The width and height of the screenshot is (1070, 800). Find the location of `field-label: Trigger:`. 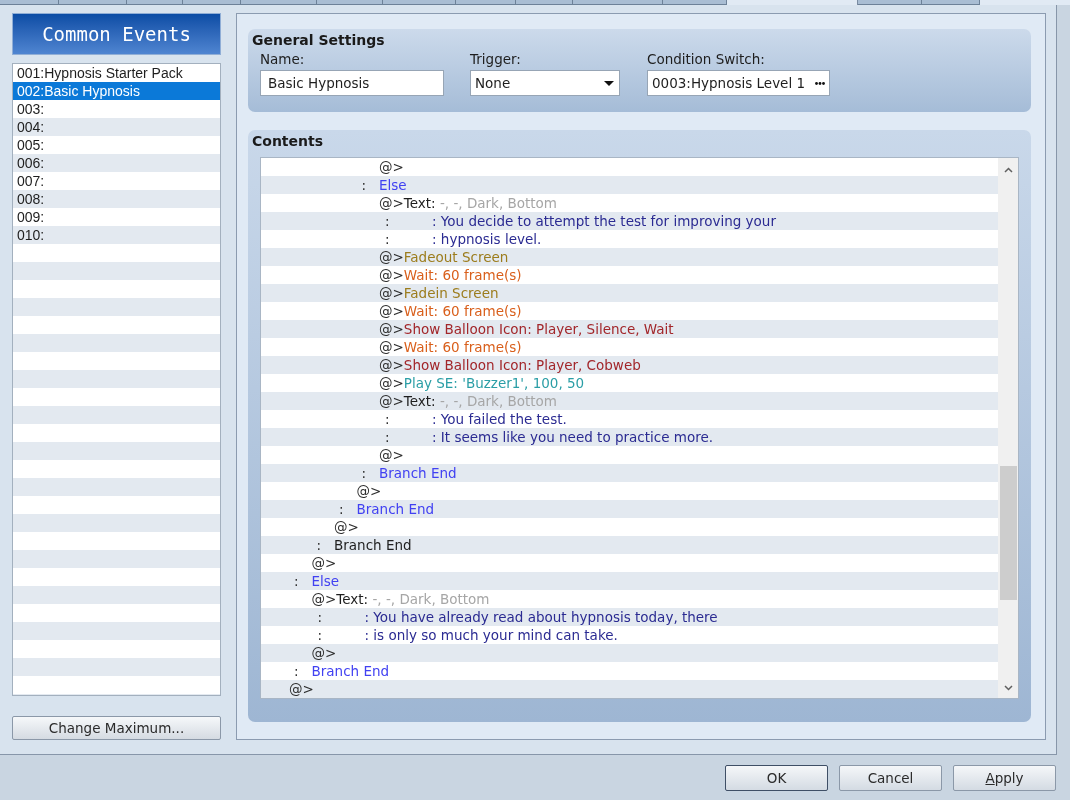

field-label: Trigger: is located at coordinates (496, 59).